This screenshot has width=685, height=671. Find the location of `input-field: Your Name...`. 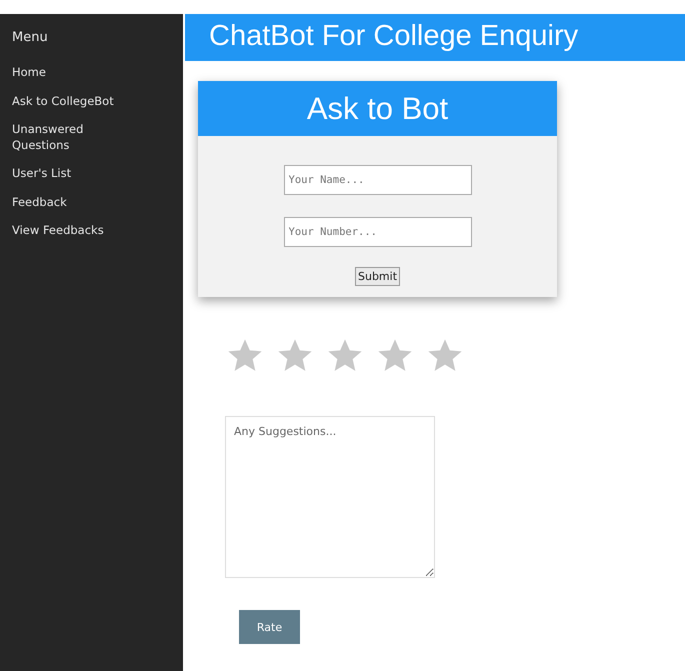

input-field: Your Name... is located at coordinates (378, 180).